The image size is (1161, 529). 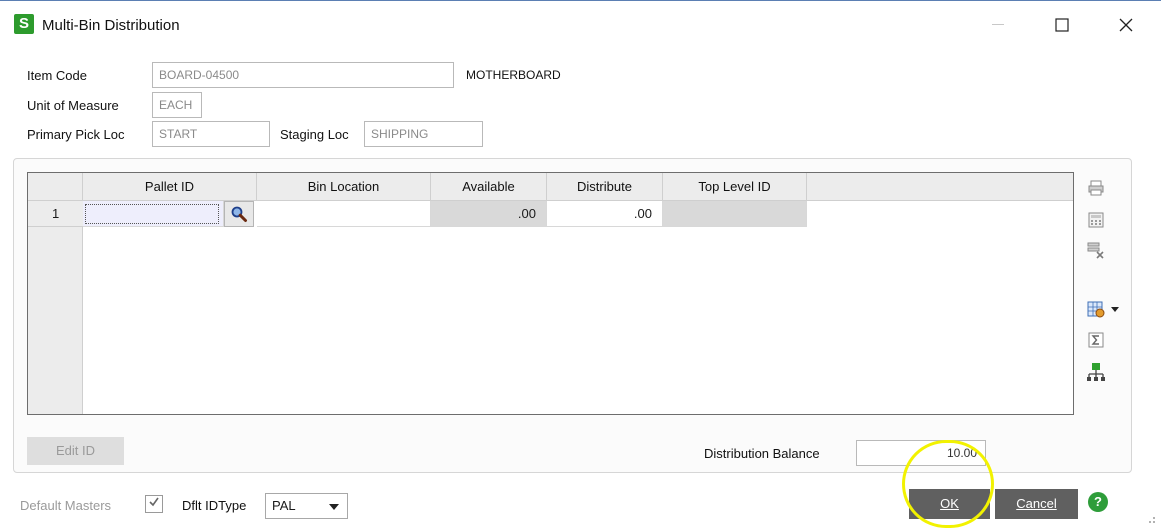 I want to click on close-icon, so click(x=1126, y=25).